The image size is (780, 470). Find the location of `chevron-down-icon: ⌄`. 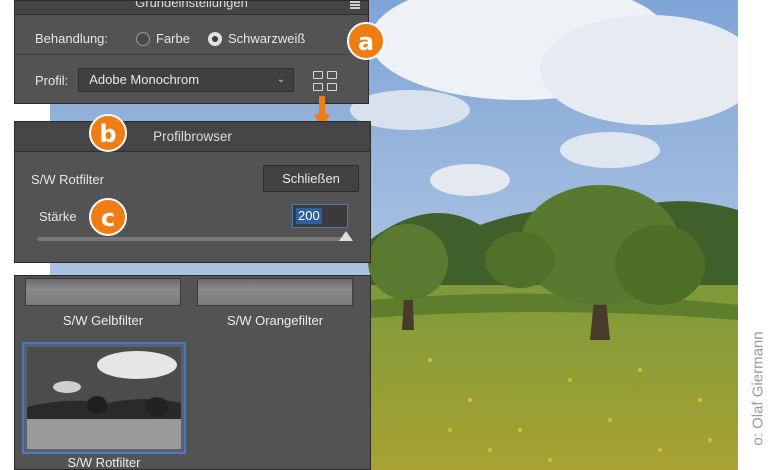

chevron-down-icon: ⌄ is located at coordinates (281, 79).